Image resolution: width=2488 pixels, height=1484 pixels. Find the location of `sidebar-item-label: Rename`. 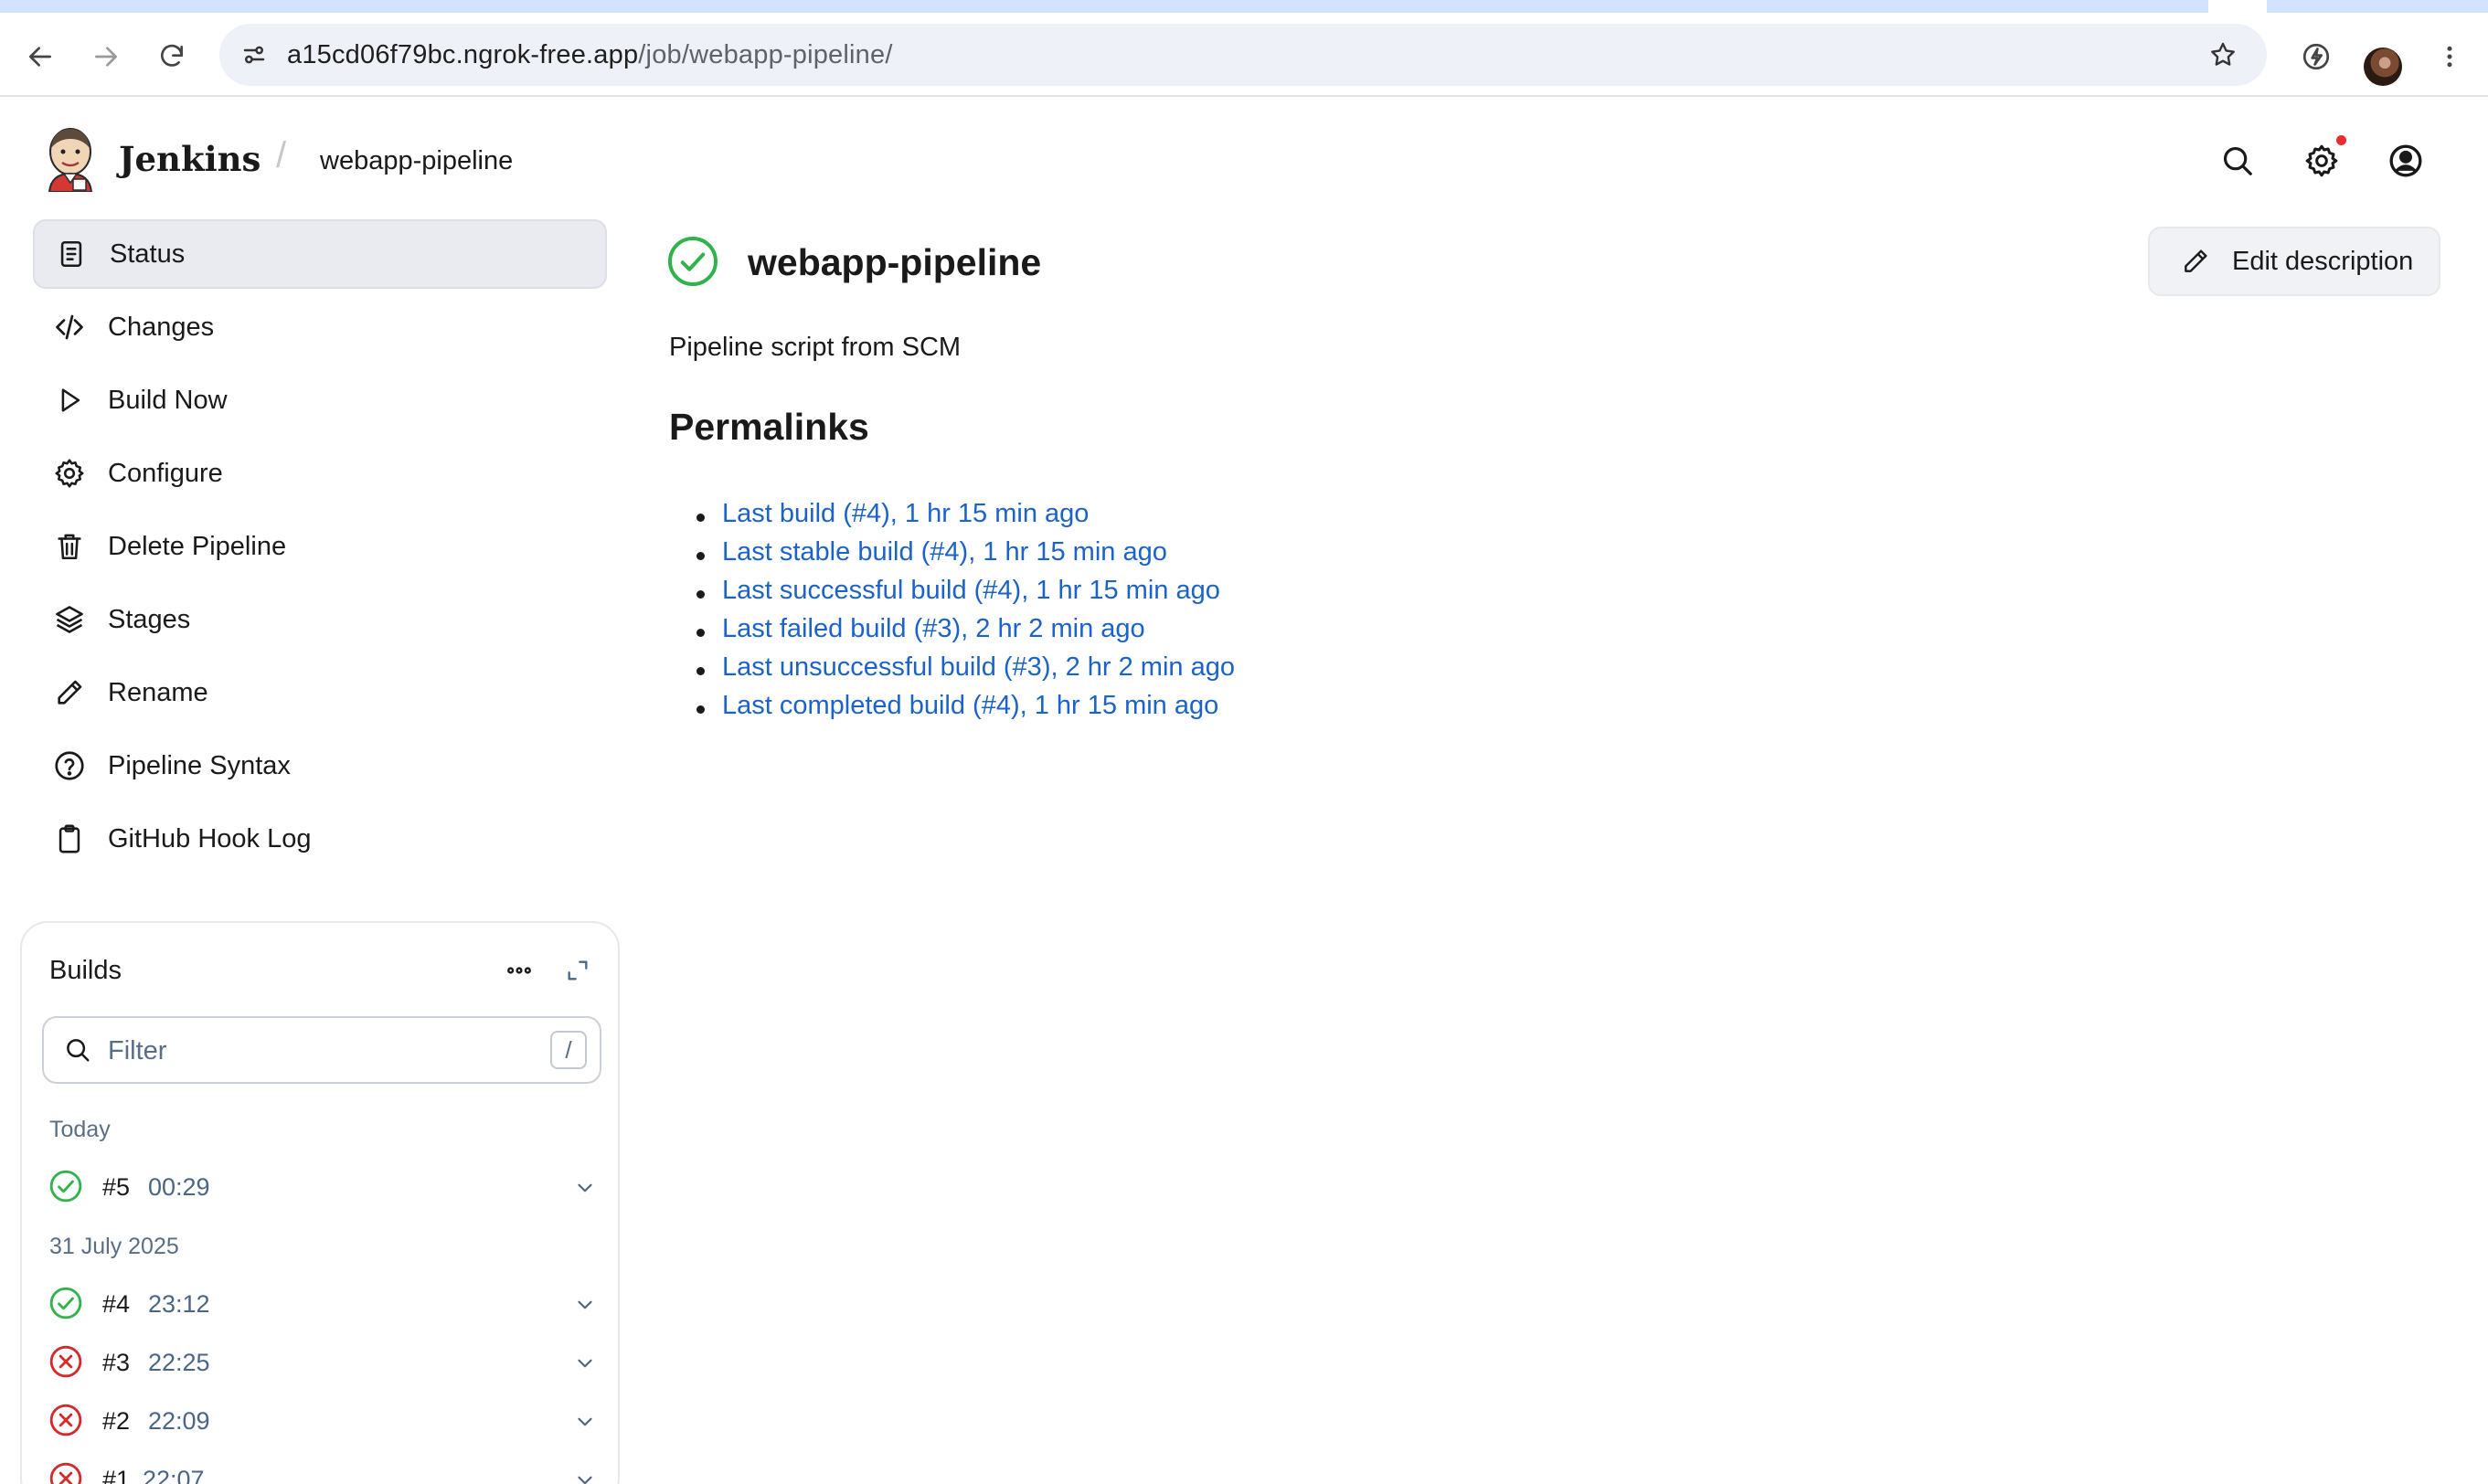

sidebar-item-label: Rename is located at coordinates (158, 692).